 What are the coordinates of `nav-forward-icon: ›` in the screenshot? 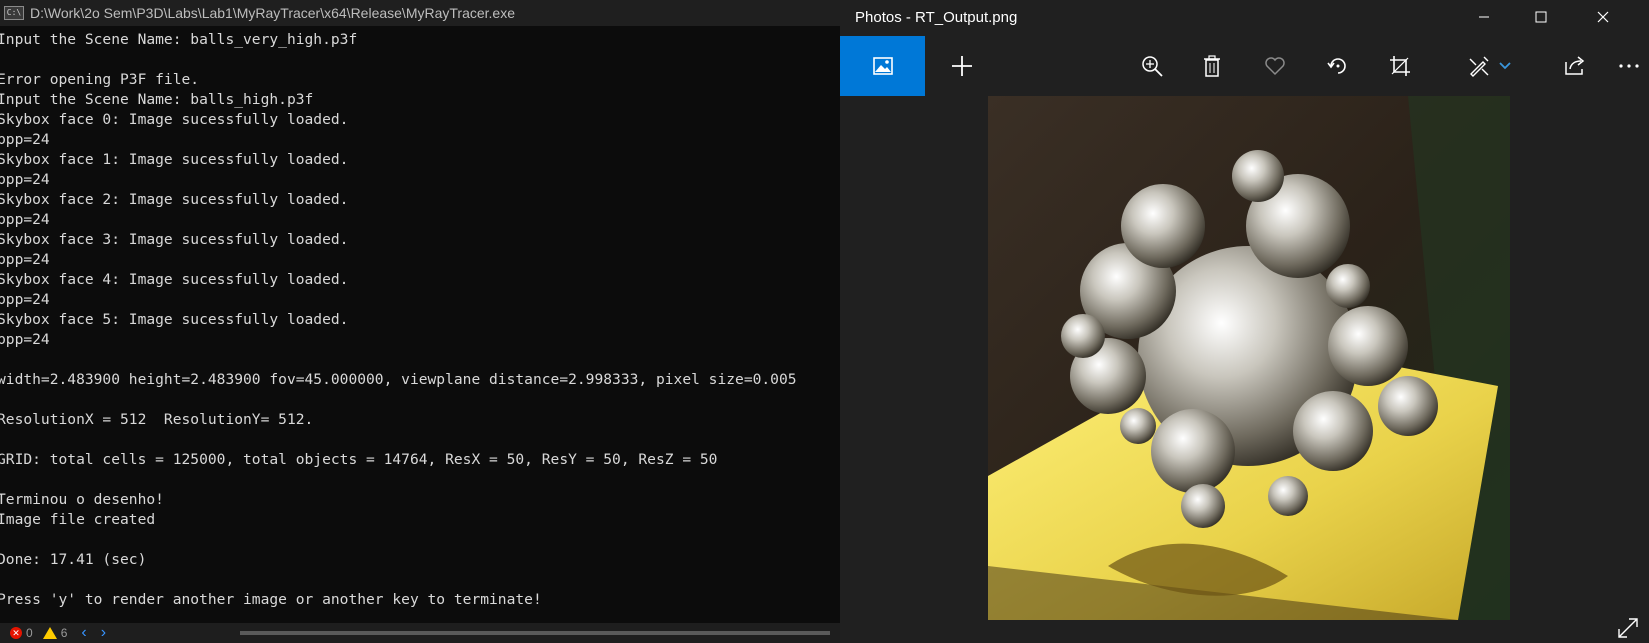 It's located at (103, 633).